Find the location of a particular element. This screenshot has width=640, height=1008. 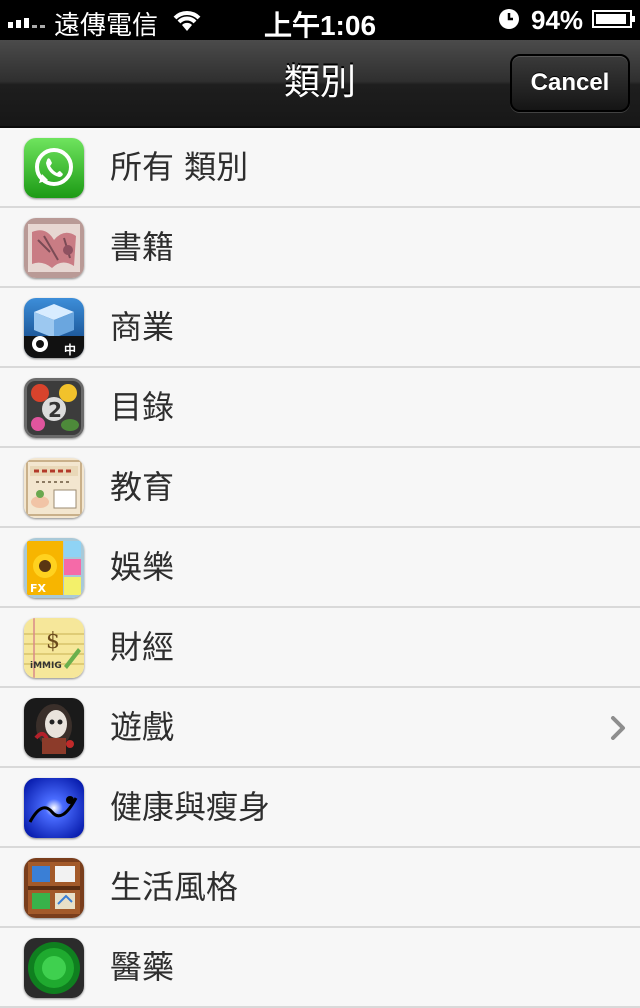

cancel-button: Cancel is located at coordinates (570, 83).